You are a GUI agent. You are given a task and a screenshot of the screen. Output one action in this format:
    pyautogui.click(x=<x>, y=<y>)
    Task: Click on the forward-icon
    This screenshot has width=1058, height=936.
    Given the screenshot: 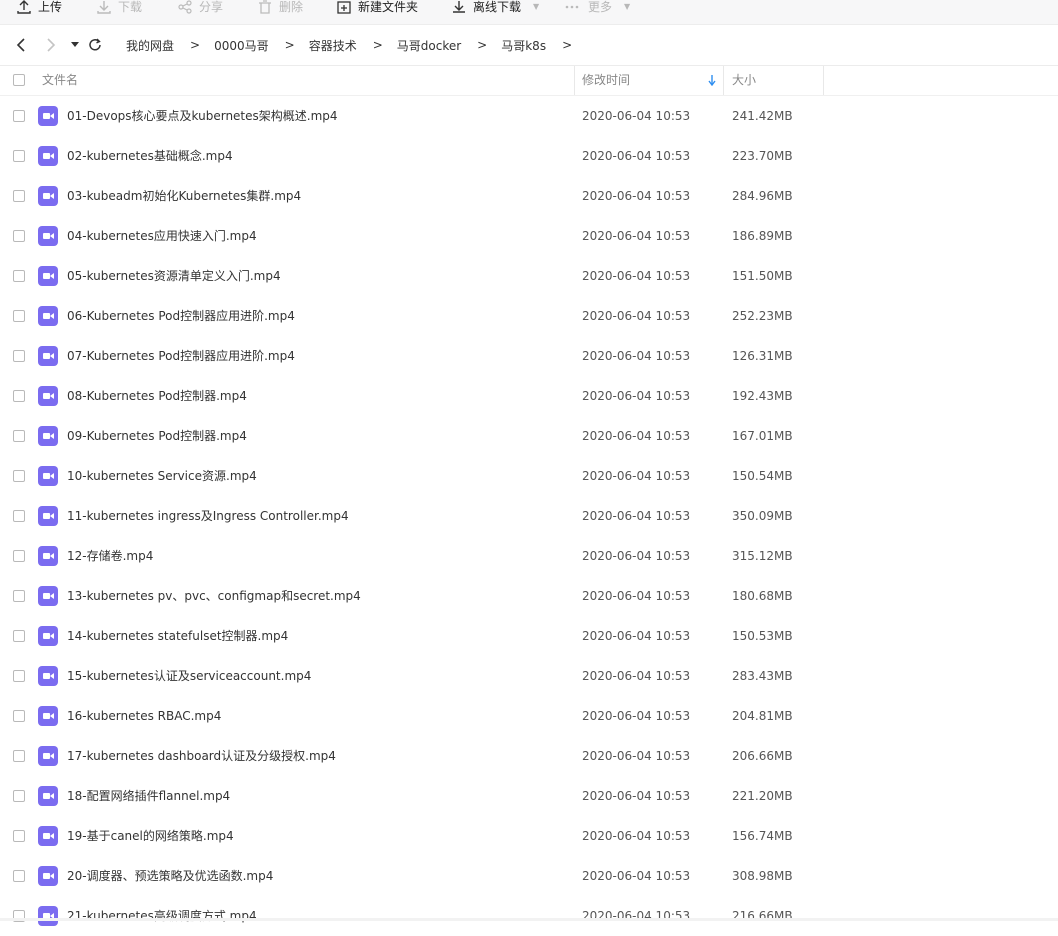 What is the action you would take?
    pyautogui.click(x=51, y=45)
    